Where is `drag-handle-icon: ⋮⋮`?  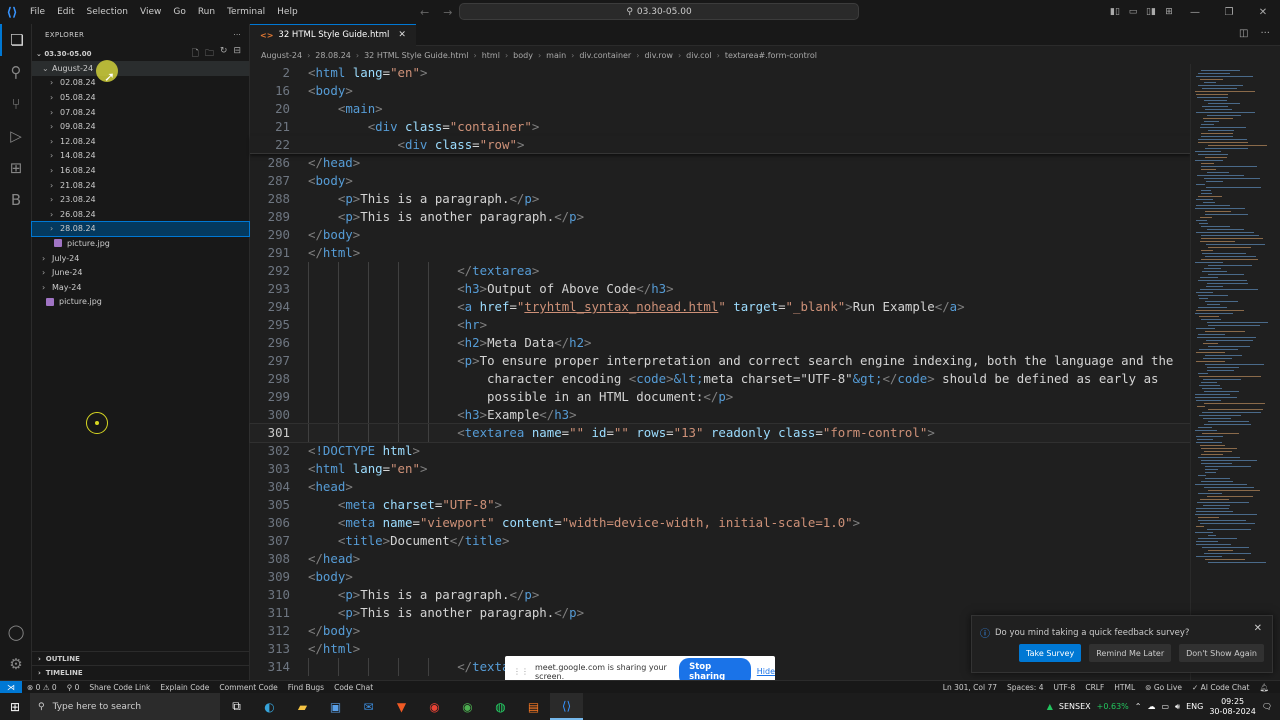
drag-handle-icon: ⋮⋮ is located at coordinates (521, 671).